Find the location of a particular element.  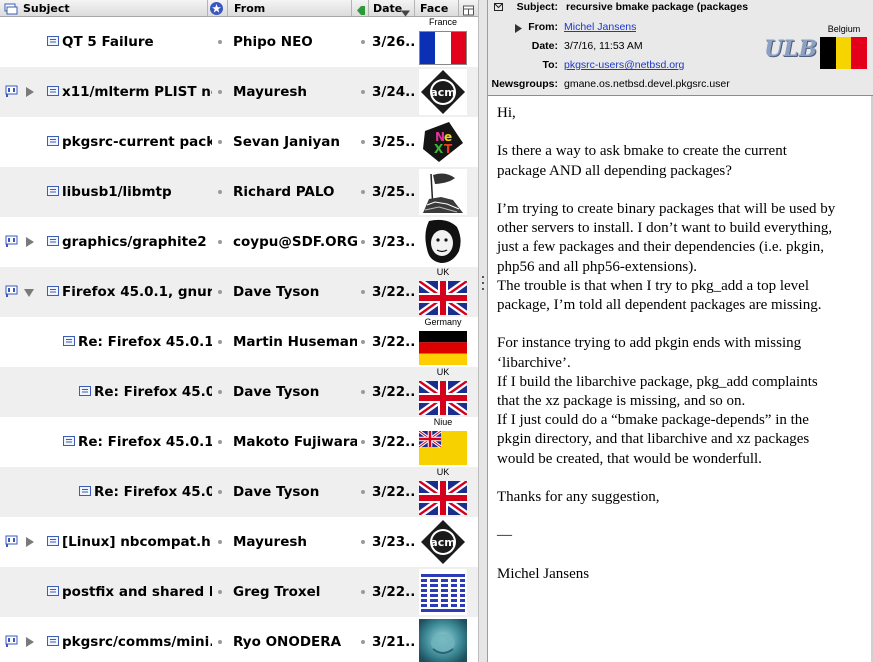

message-from: Greg Troxel is located at coordinates (277, 592).